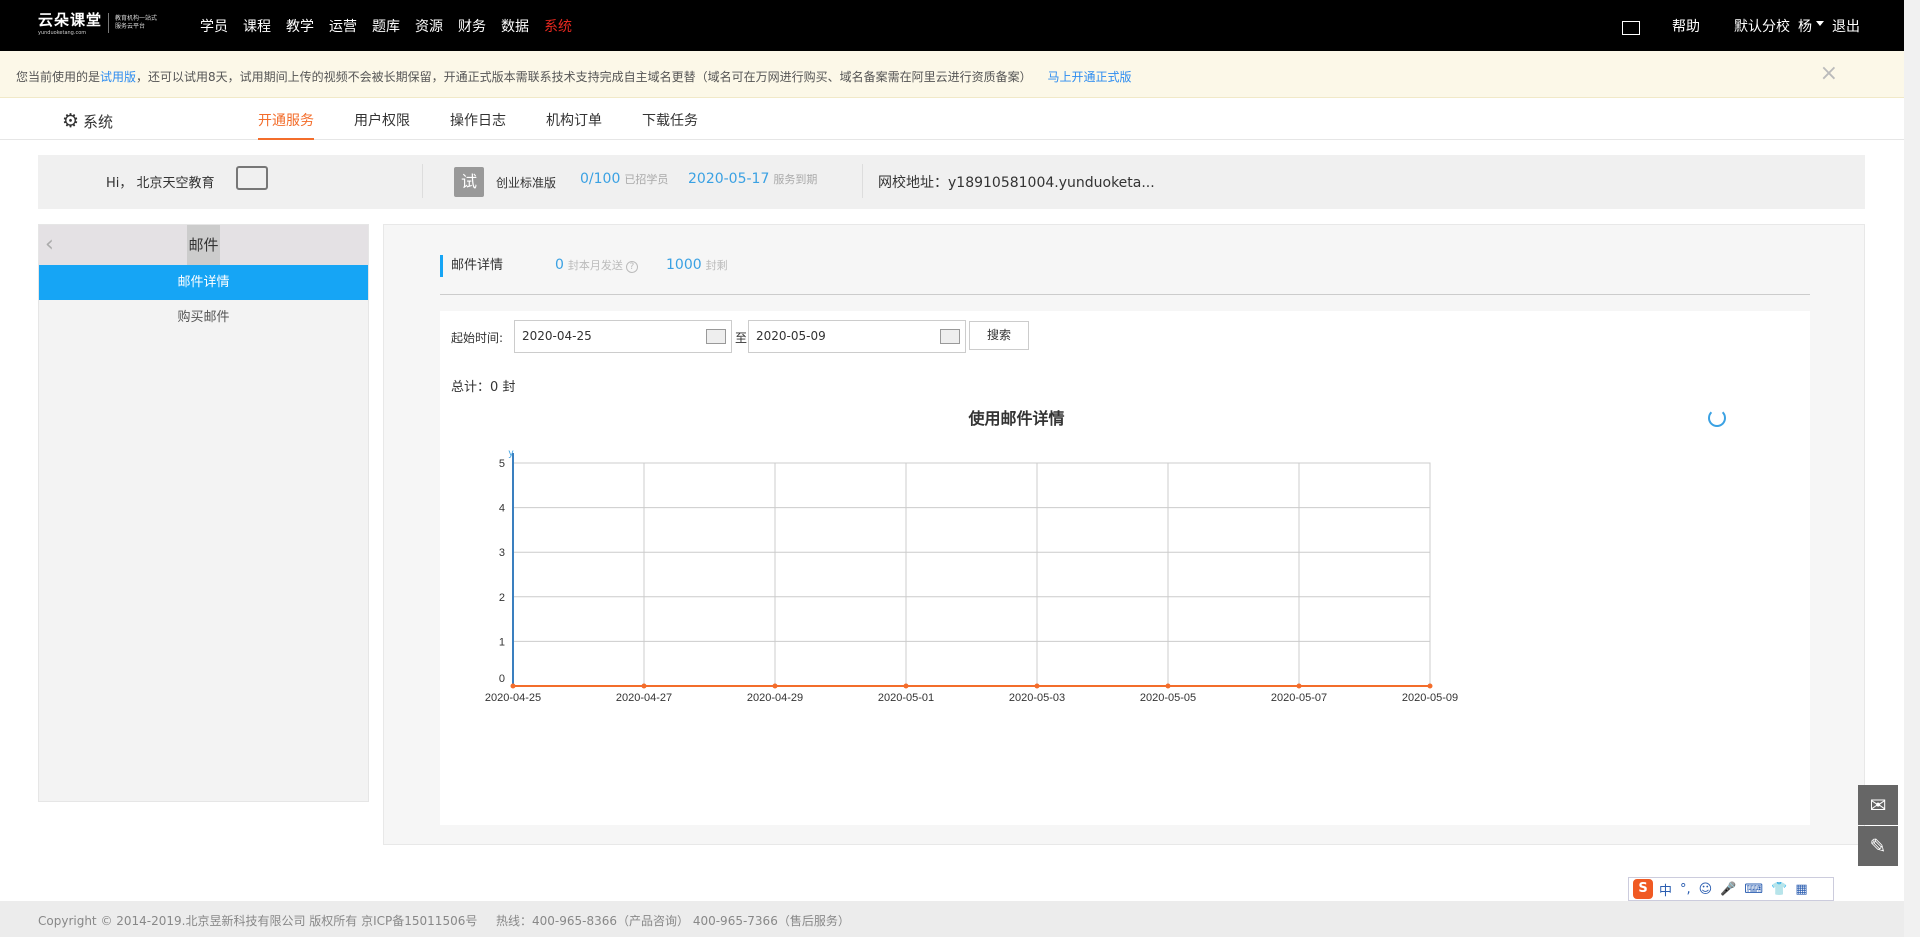 The width and height of the screenshot is (1920, 937). Describe the element at coordinates (1168, 698) in the screenshot. I see `x-tick-label: 2020-05-05` at that location.